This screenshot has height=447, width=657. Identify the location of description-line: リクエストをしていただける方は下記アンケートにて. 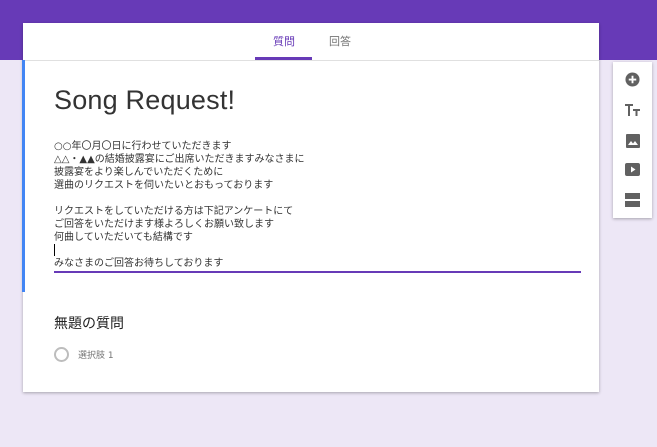
(174, 211).